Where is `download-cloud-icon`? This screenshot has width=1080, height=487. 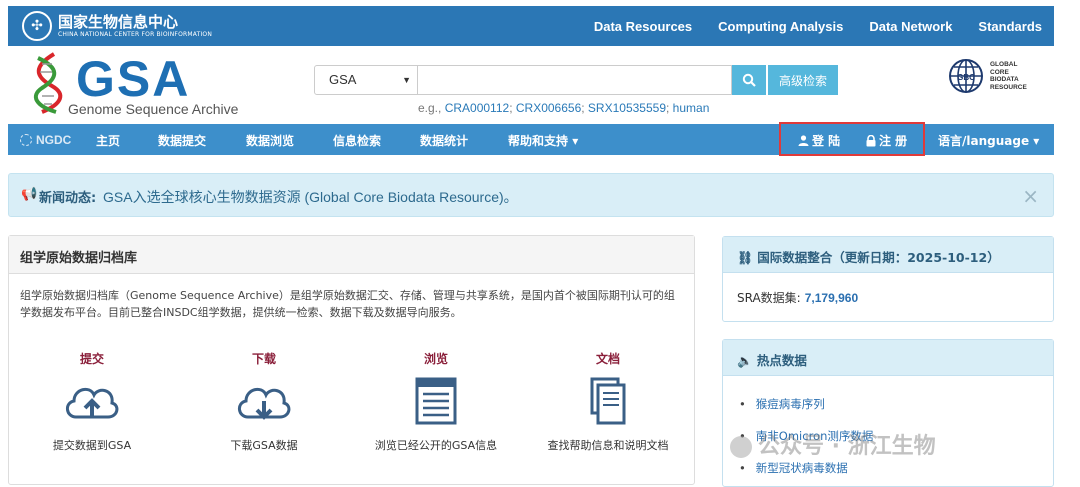 download-cloud-icon is located at coordinates (264, 403).